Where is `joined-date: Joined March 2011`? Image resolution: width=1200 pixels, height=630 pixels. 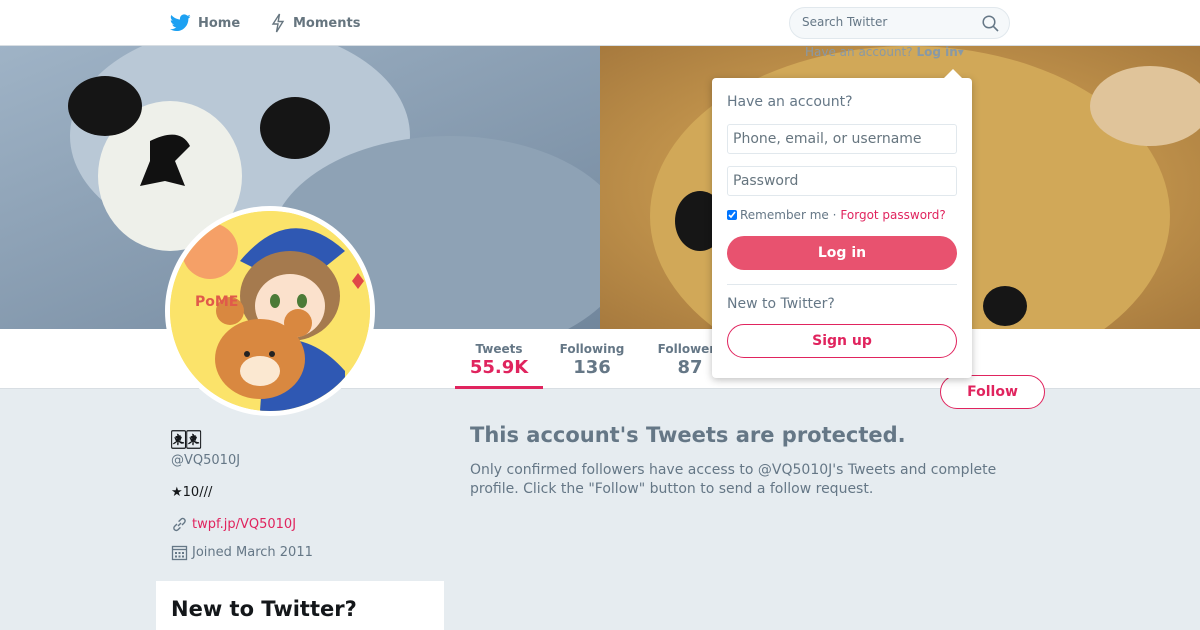
joined-date: Joined March 2011 is located at coordinates (252, 552).